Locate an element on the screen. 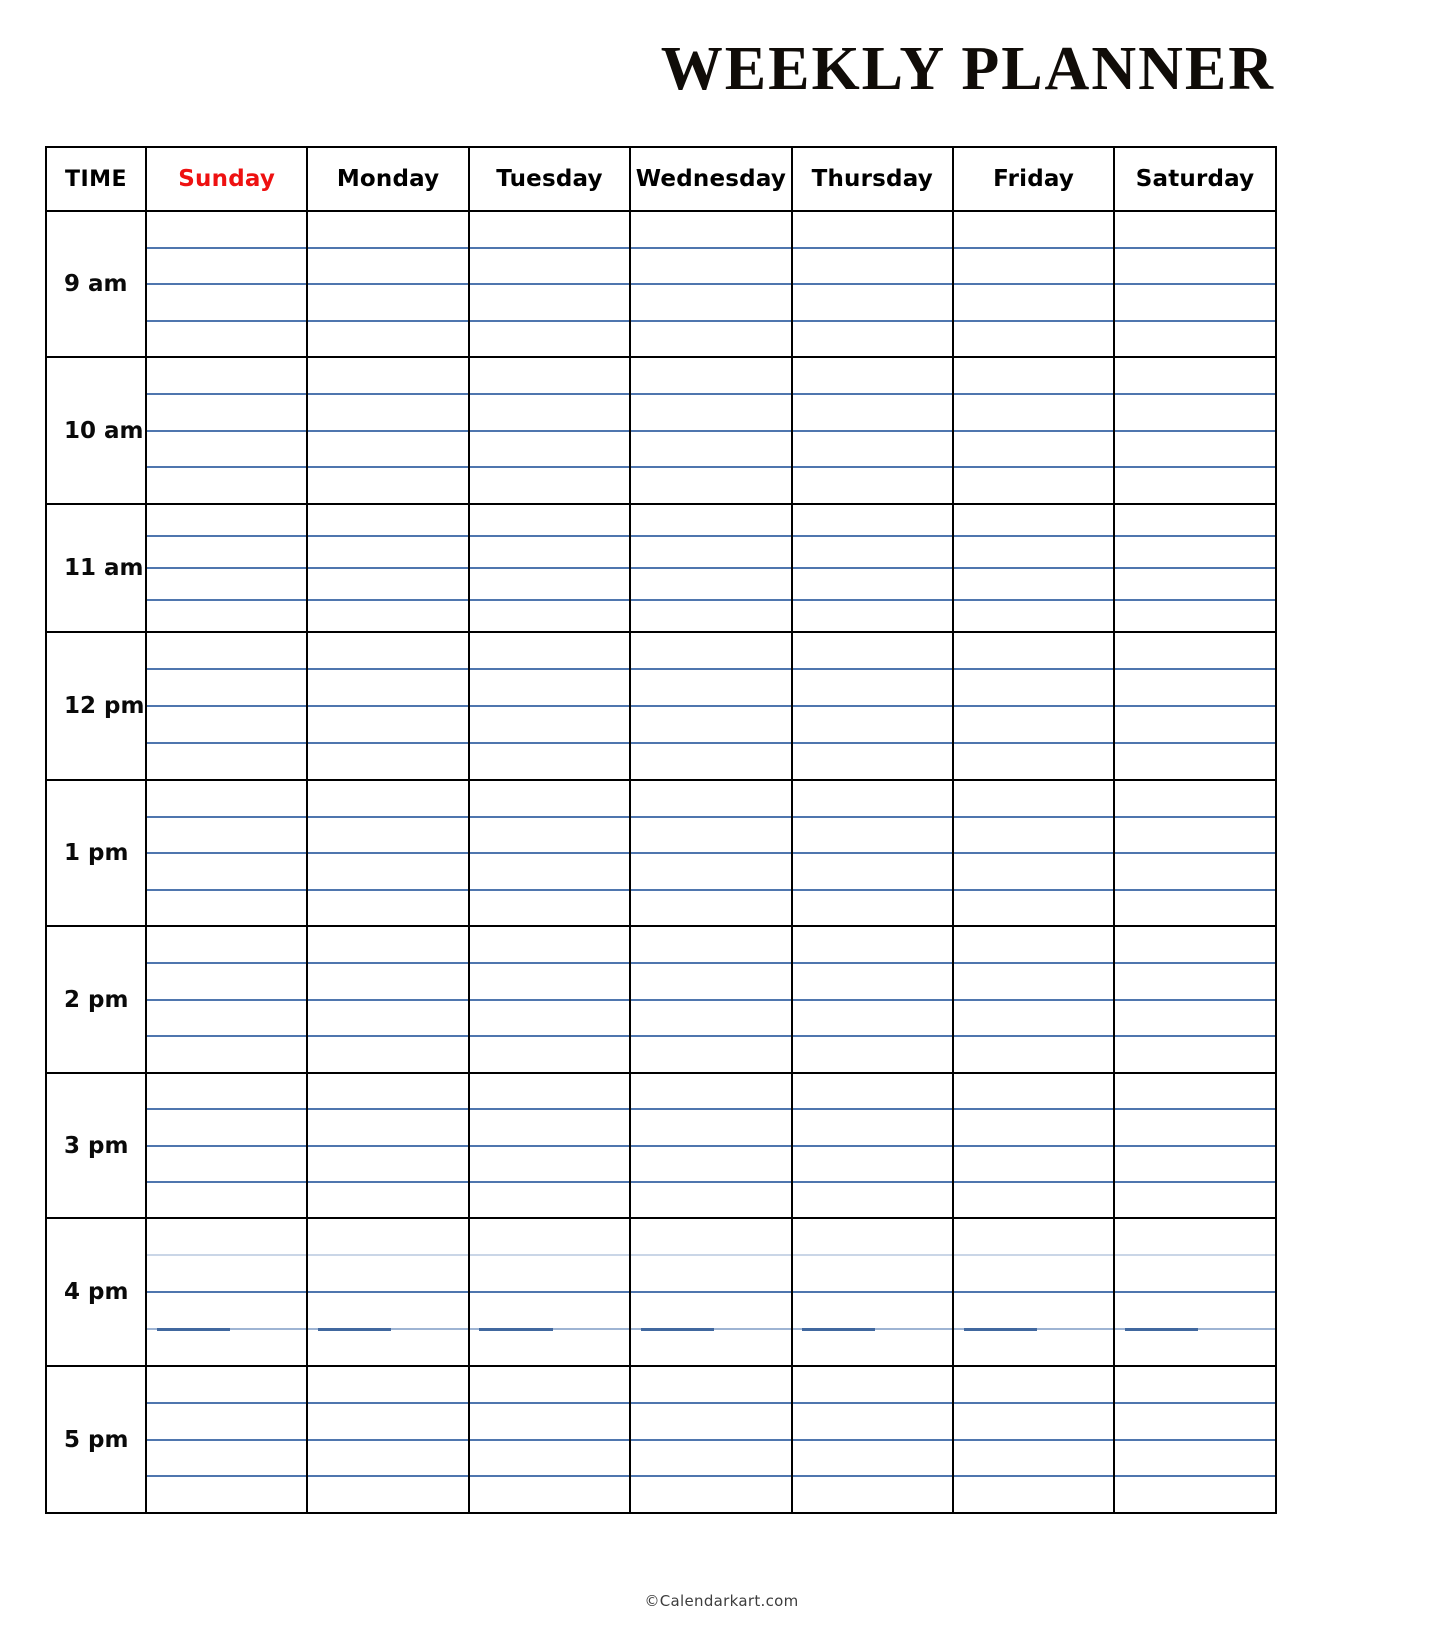  slot-10am-monday is located at coordinates (388, 430).